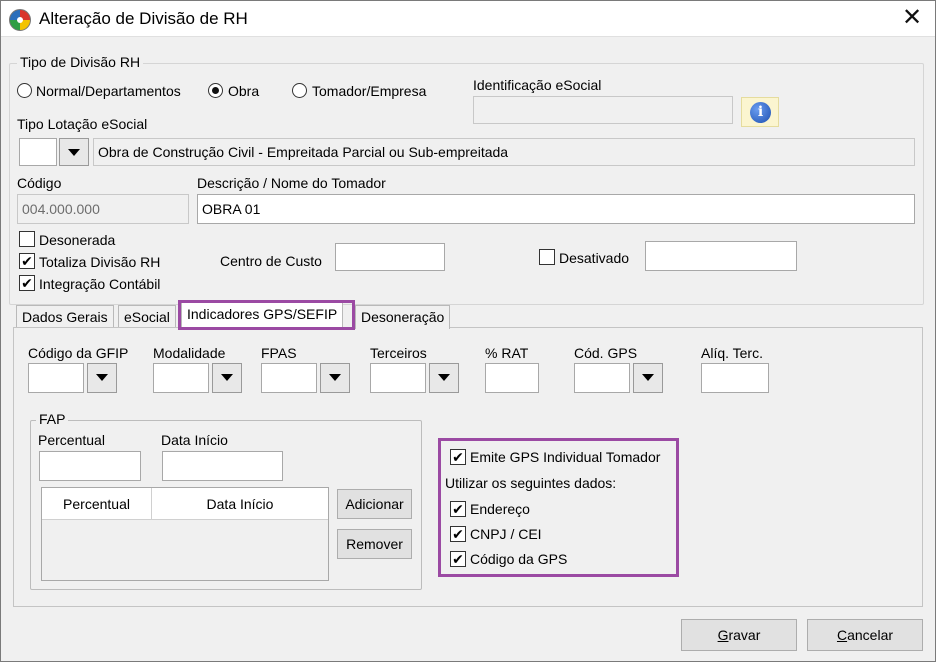  Describe the element at coordinates (912, 18) in the screenshot. I see `close-icon: ✕` at that location.